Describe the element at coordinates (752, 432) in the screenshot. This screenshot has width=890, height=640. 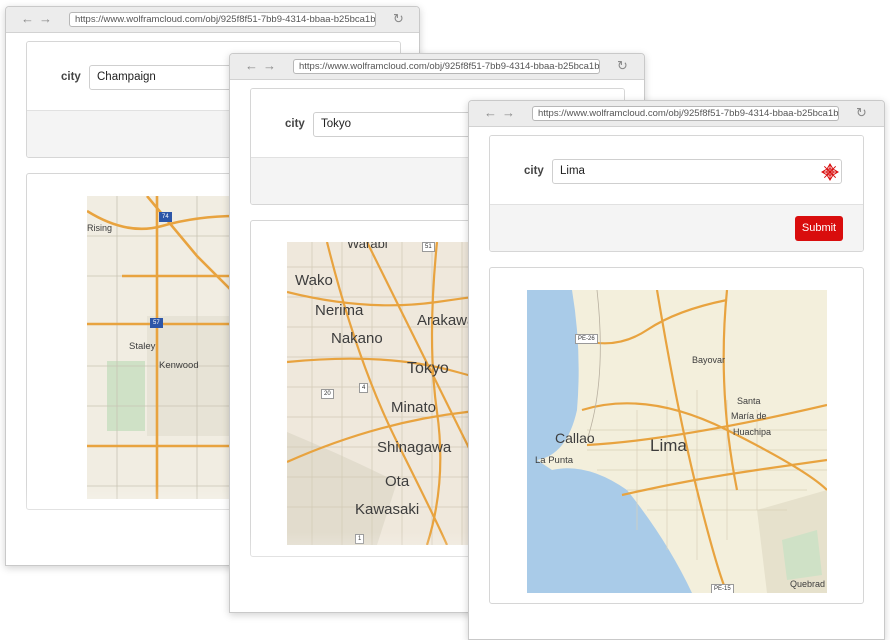
I see `map-label-huachipa: Huachipa` at that location.